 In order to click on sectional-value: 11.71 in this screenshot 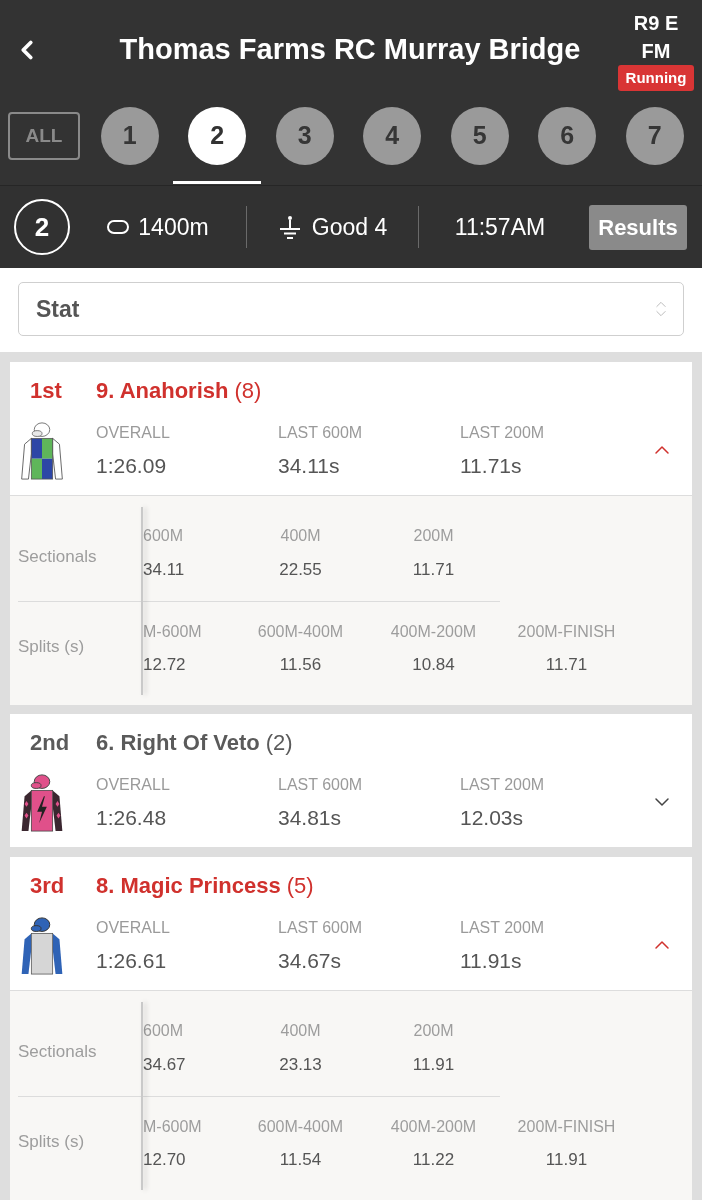, I will do `click(433, 570)`.